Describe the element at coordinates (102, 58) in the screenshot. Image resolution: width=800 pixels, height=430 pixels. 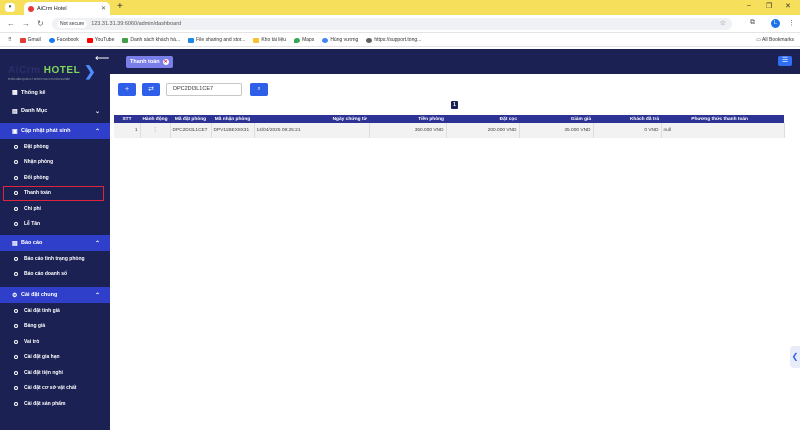
I see `collapse-sidebar-icon: ⟵` at that location.